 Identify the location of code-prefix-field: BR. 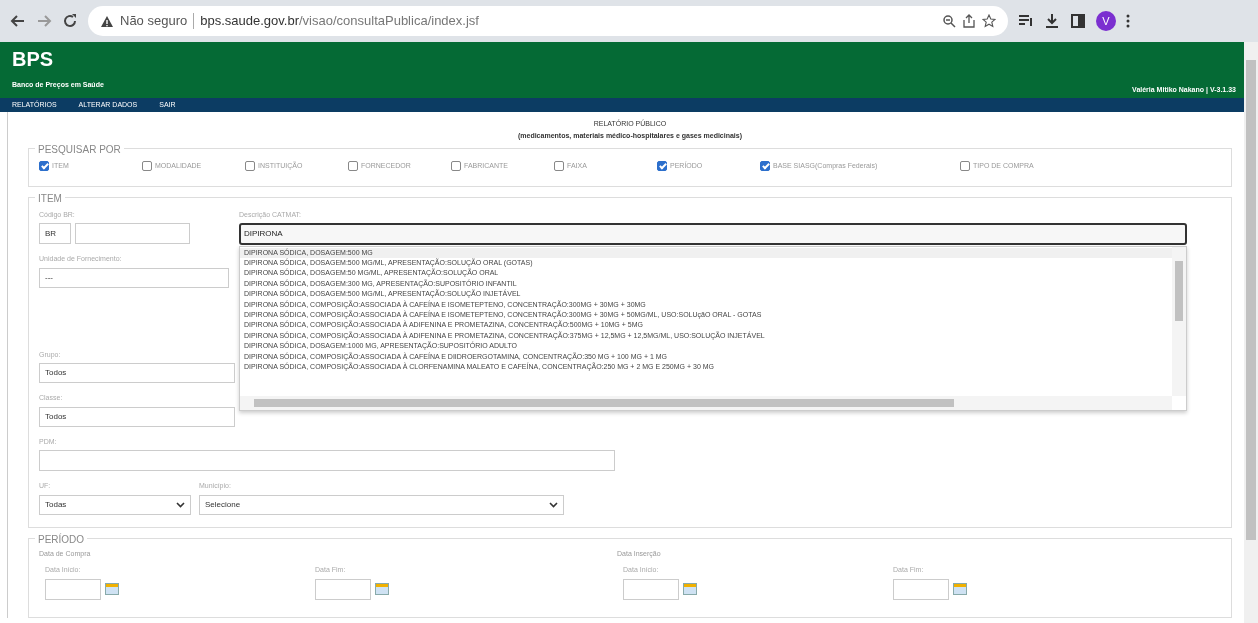
(55, 233).